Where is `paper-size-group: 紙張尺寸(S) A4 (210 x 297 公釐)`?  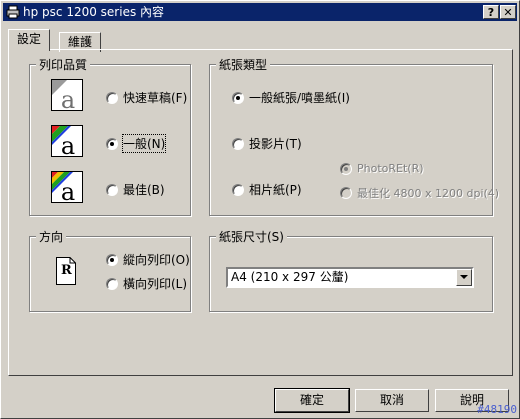
paper-size-group: 紙張尺寸(S) A4 (210 x 297 公釐) is located at coordinates (351, 270).